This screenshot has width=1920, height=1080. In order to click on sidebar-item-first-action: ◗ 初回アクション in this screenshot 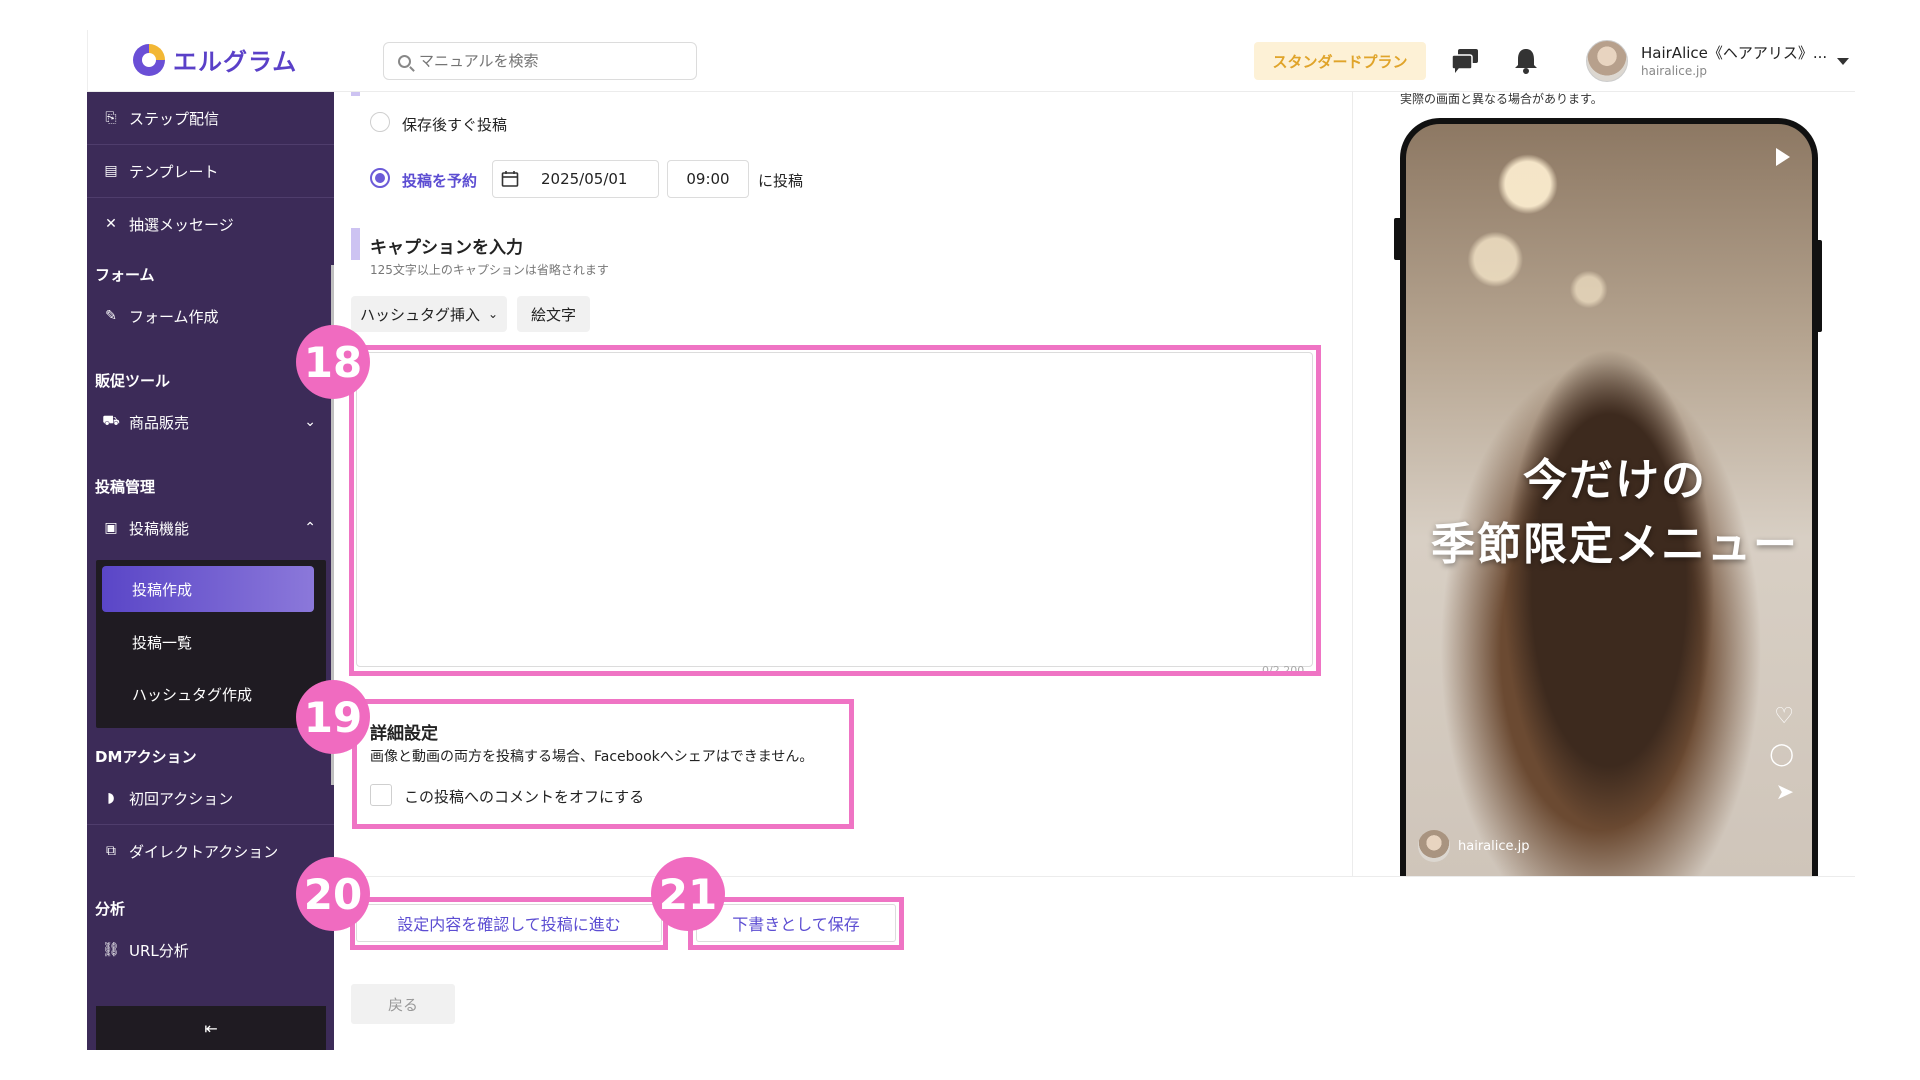, I will do `click(210, 798)`.